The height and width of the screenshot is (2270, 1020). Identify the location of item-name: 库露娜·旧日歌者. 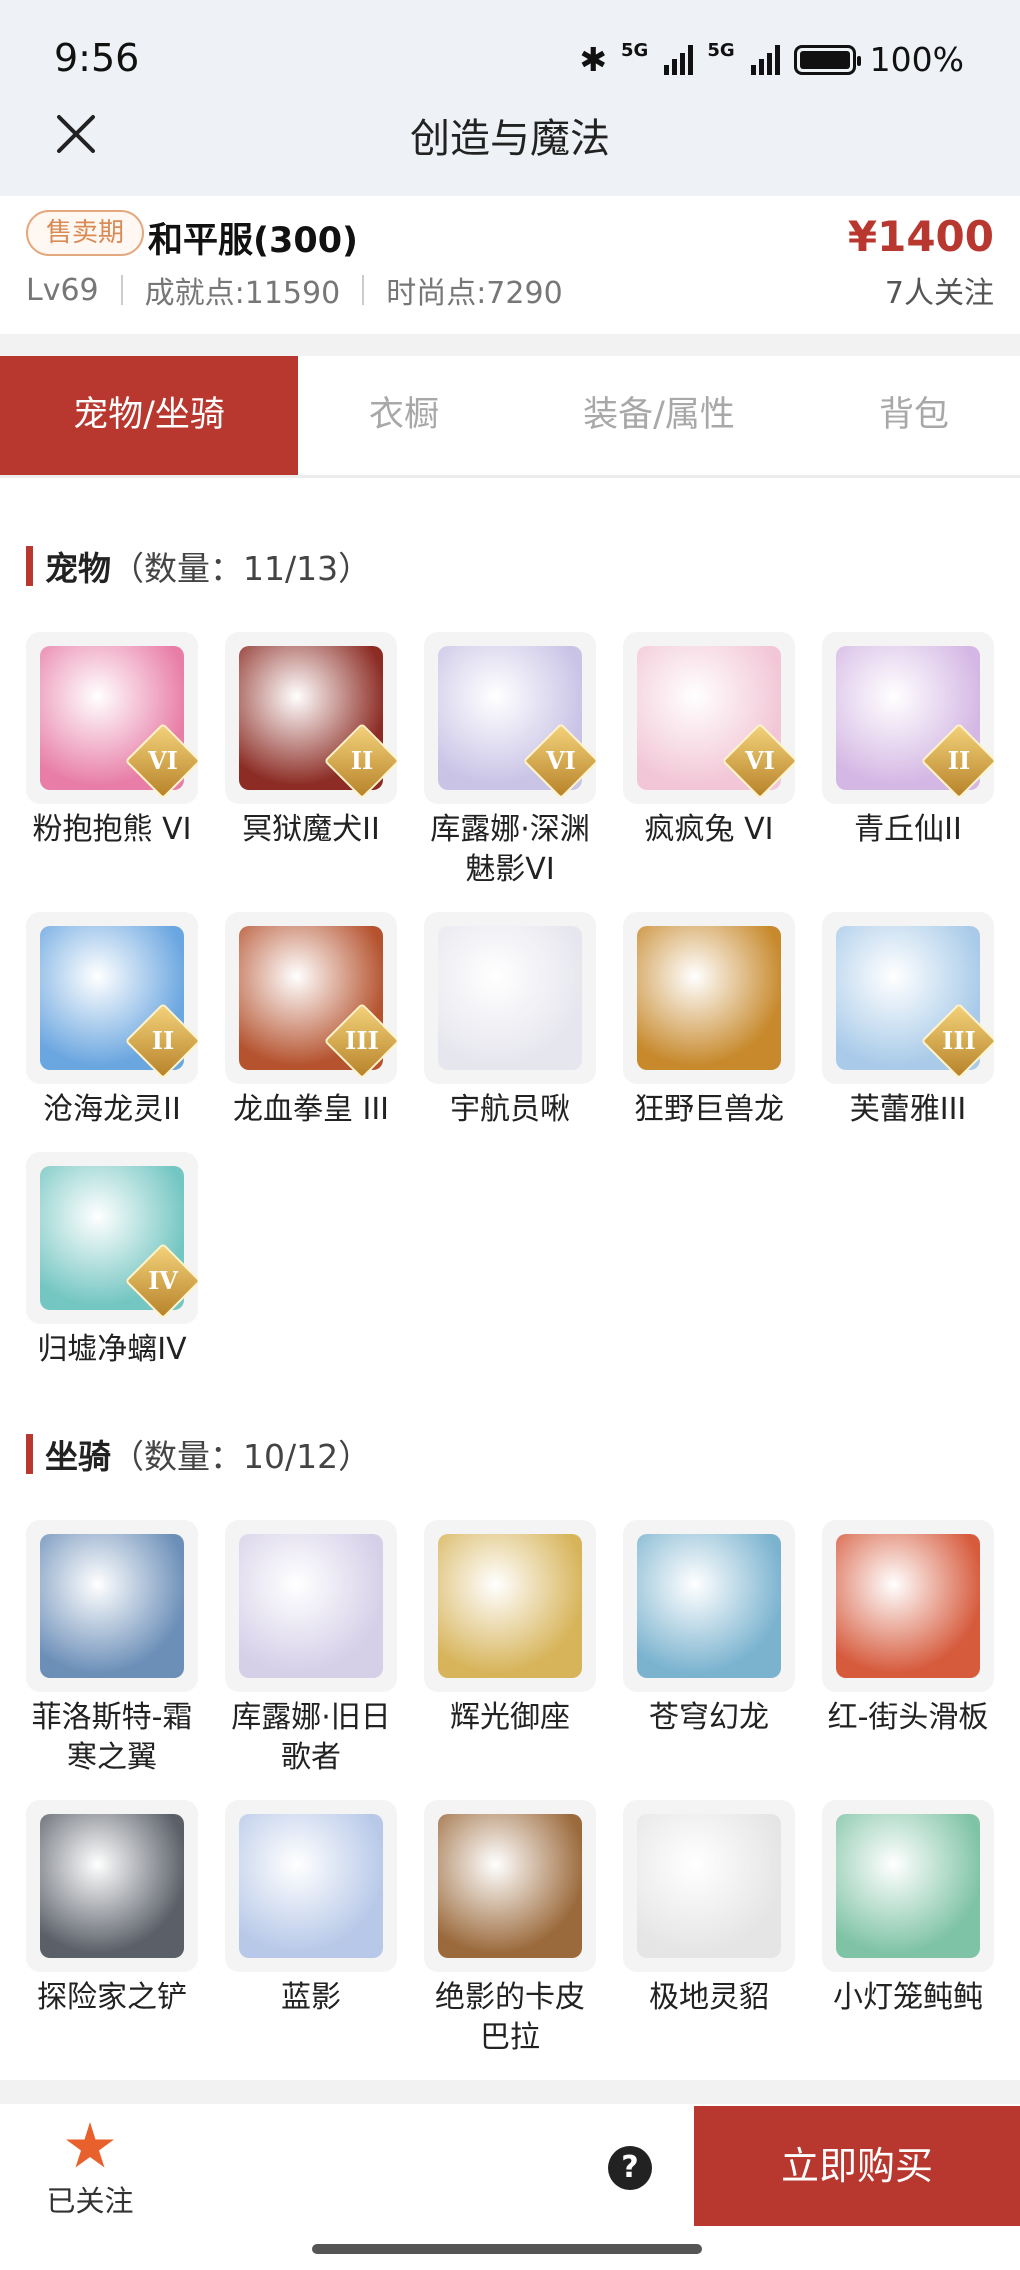
(311, 1737).